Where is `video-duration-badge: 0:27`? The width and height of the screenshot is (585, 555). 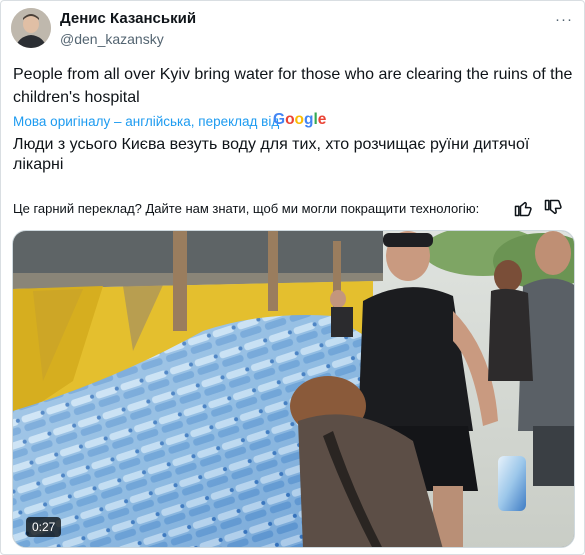
video-duration-badge: 0:27 is located at coordinates (44, 527).